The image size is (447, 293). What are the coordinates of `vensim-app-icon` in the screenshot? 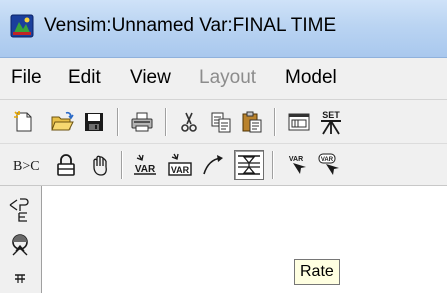 It's located at (22, 26).